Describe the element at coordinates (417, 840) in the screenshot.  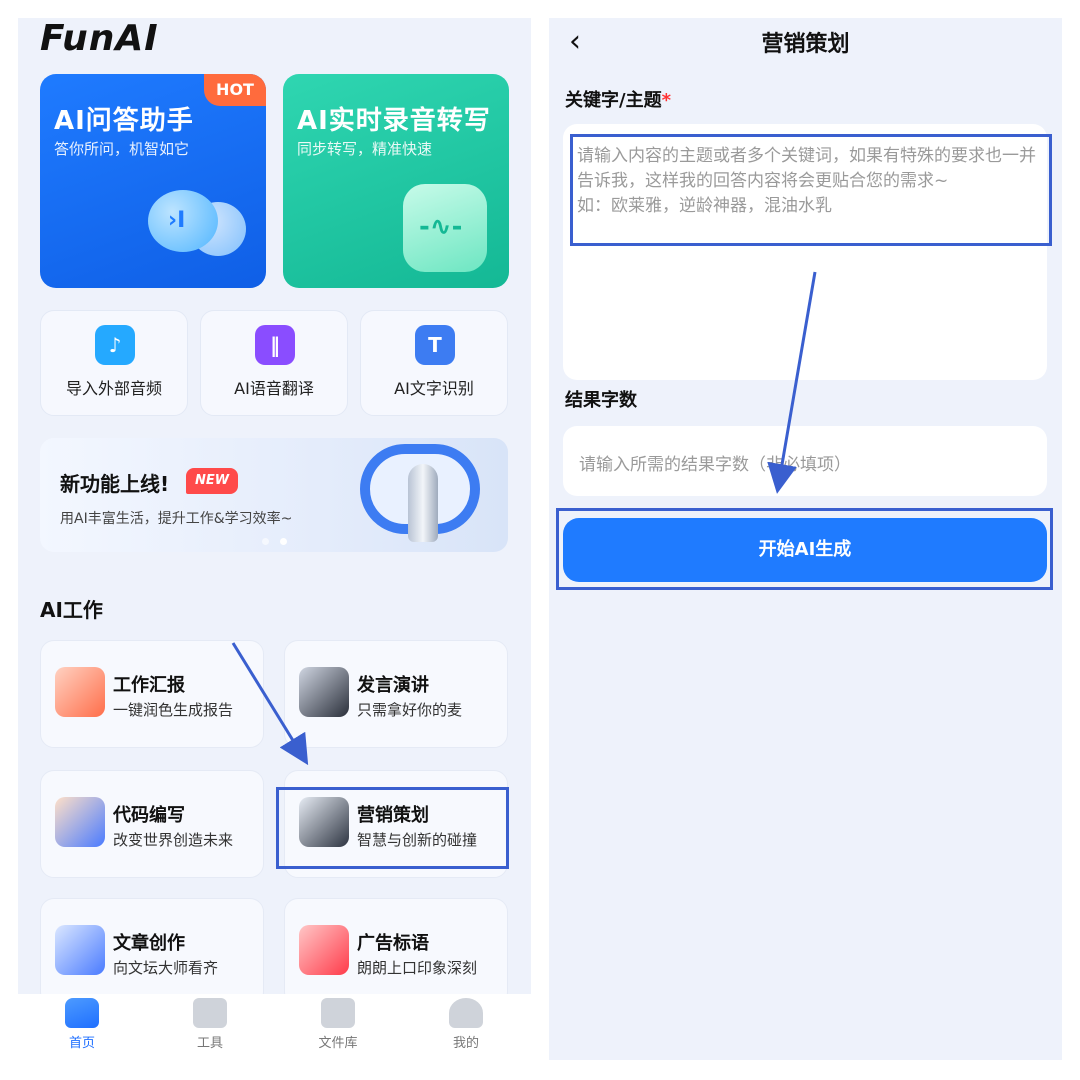
I see `marketing-plan-desc: 智慧与创新的碰撞` at that location.